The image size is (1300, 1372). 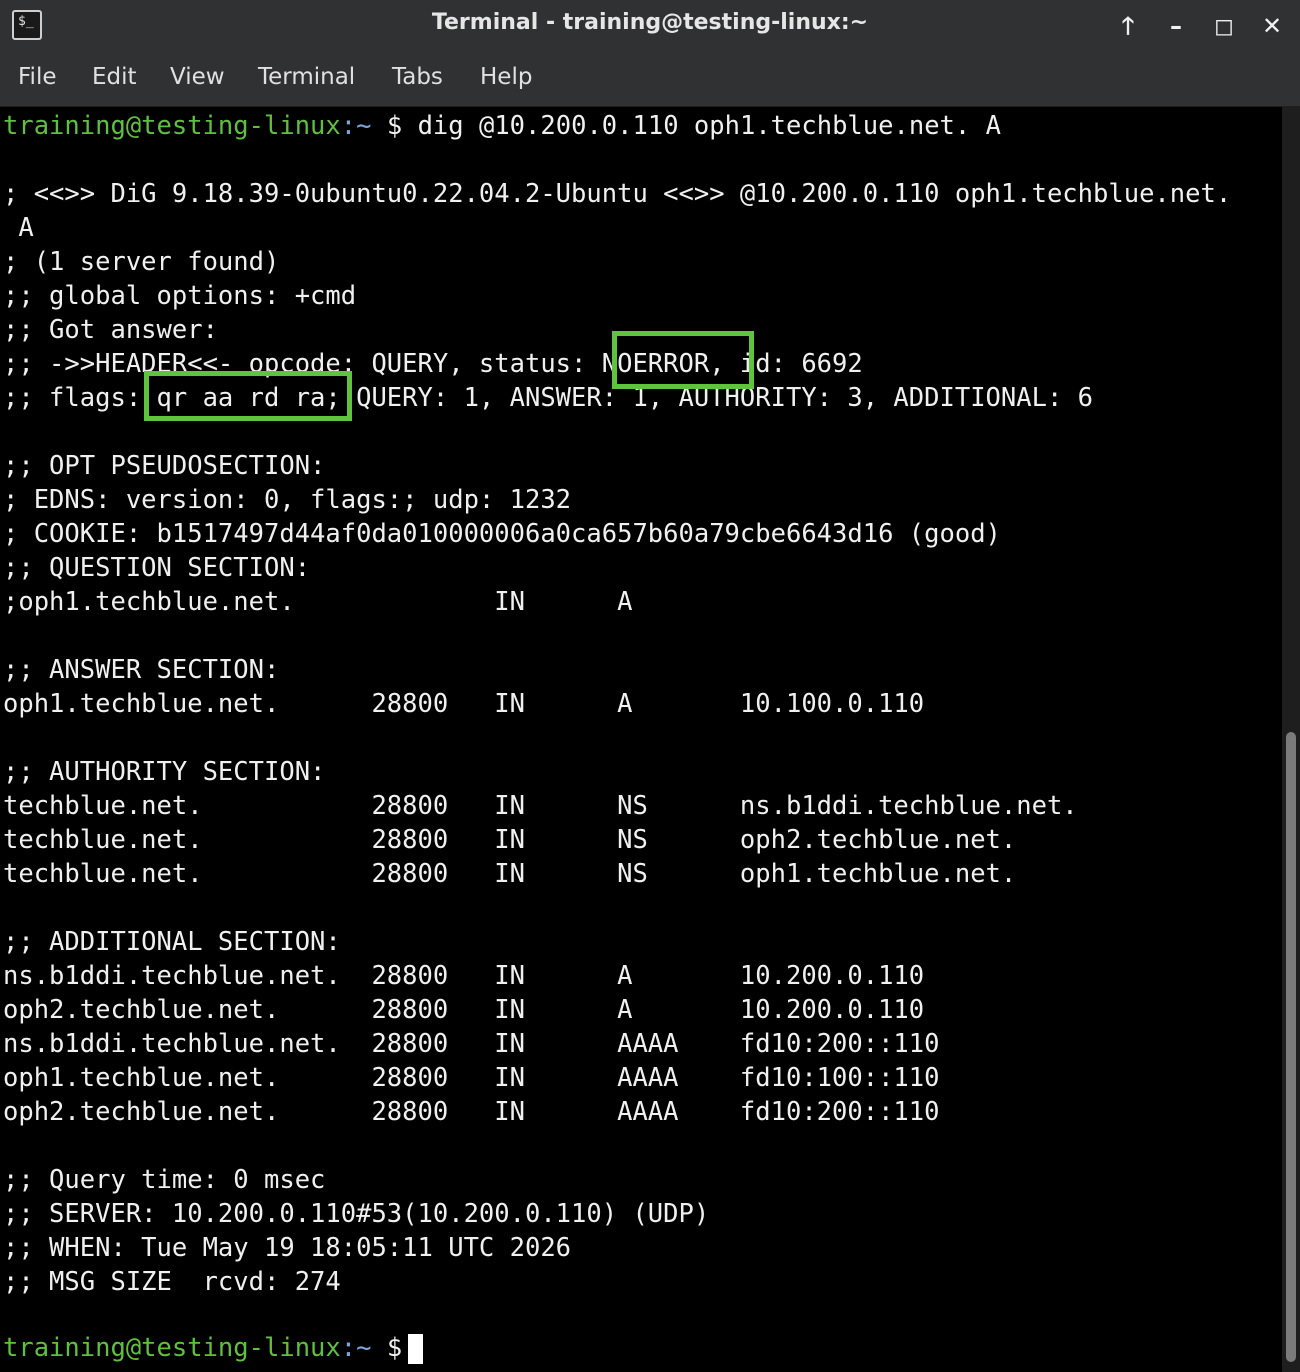 What do you see at coordinates (506, 77) in the screenshot?
I see `menu-help: Help` at bounding box center [506, 77].